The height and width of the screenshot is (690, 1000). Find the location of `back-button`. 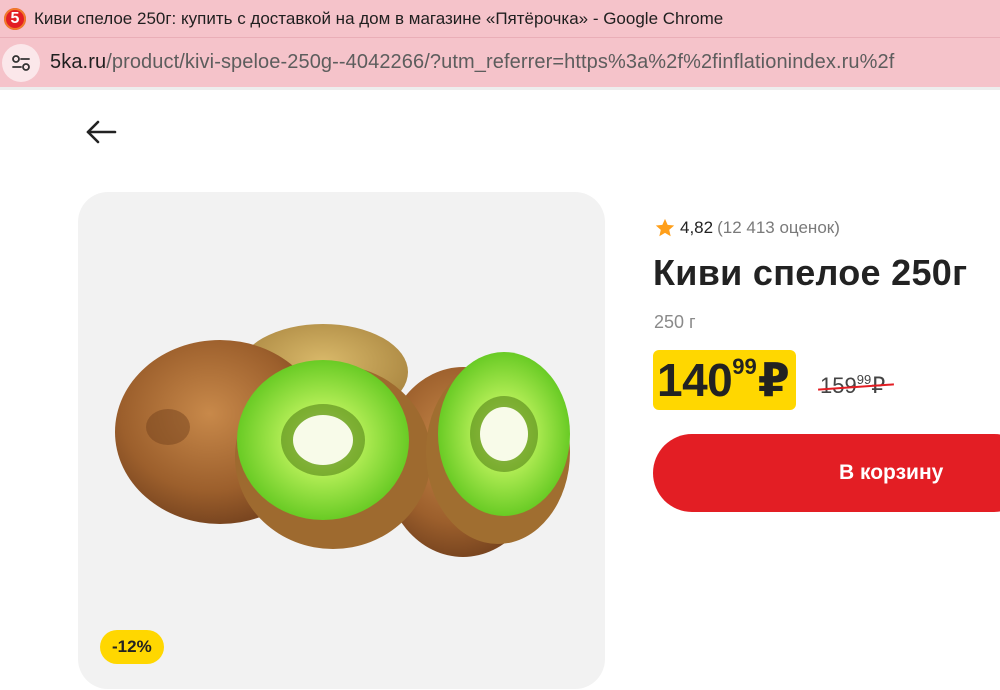

back-button is located at coordinates (101, 132).